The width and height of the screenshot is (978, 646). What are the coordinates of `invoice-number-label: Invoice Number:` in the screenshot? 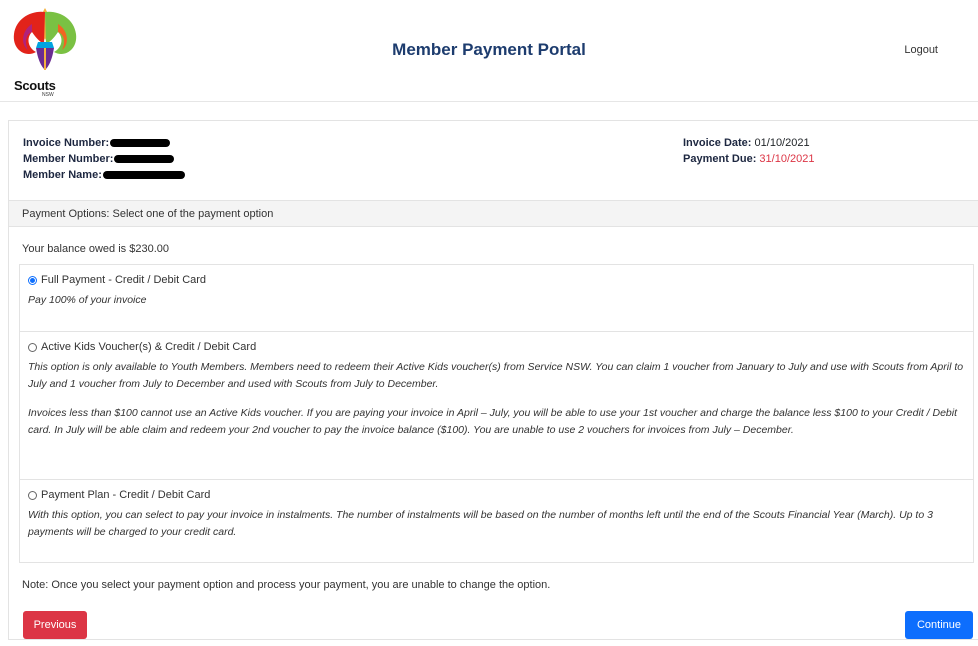 It's located at (66, 143).